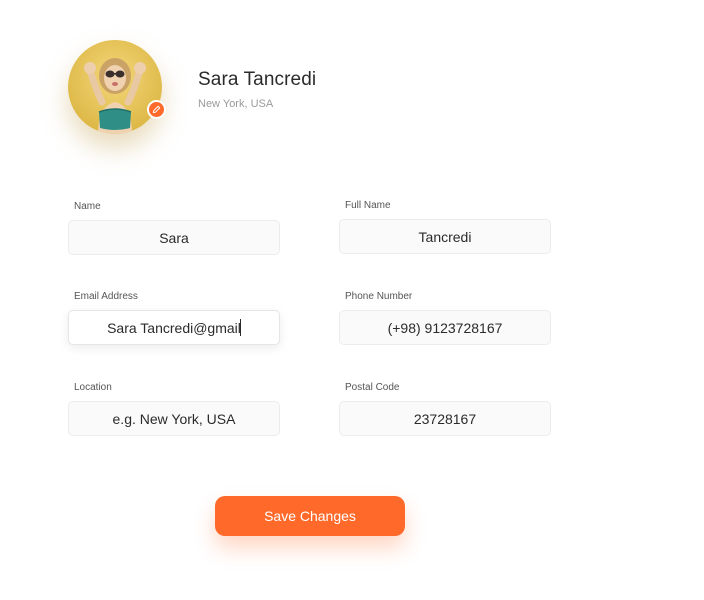  What do you see at coordinates (379, 296) in the screenshot?
I see `phone-label: Phone Number` at bounding box center [379, 296].